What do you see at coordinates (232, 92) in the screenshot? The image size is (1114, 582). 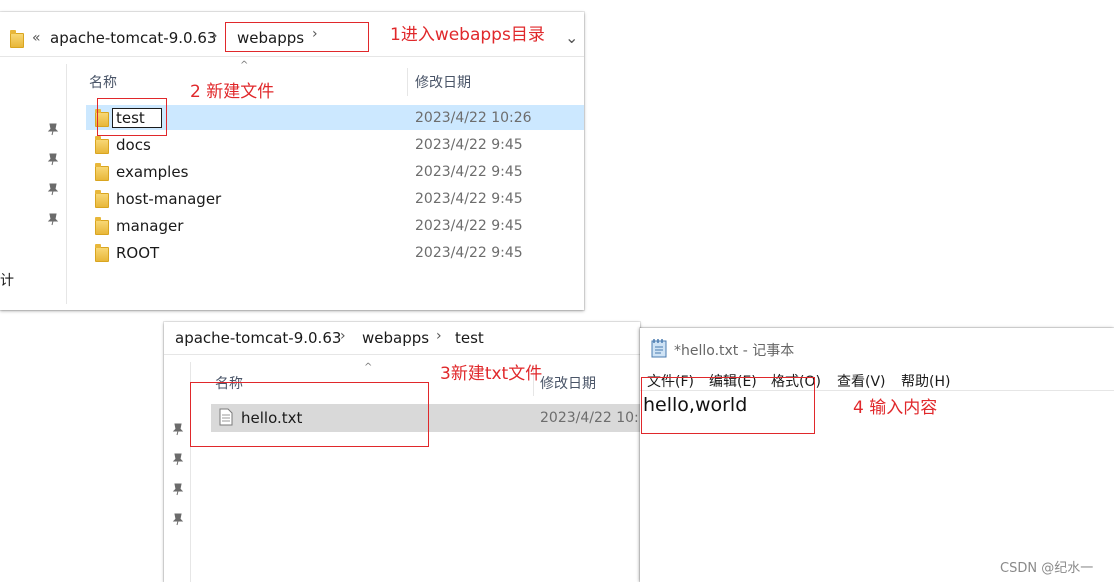 I see `annotation-step2: 2 新建文件` at bounding box center [232, 92].